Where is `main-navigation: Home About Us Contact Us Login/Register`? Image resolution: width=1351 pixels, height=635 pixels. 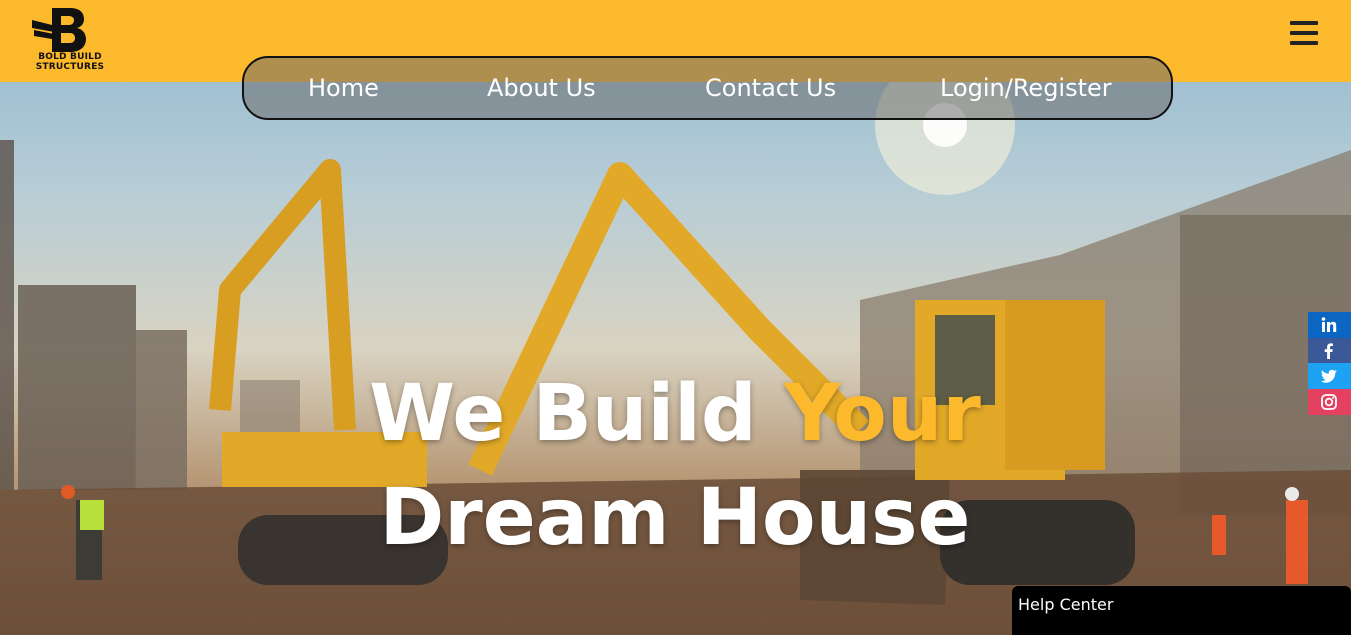 main-navigation: Home About Us Contact Us Login/Register is located at coordinates (707, 88).